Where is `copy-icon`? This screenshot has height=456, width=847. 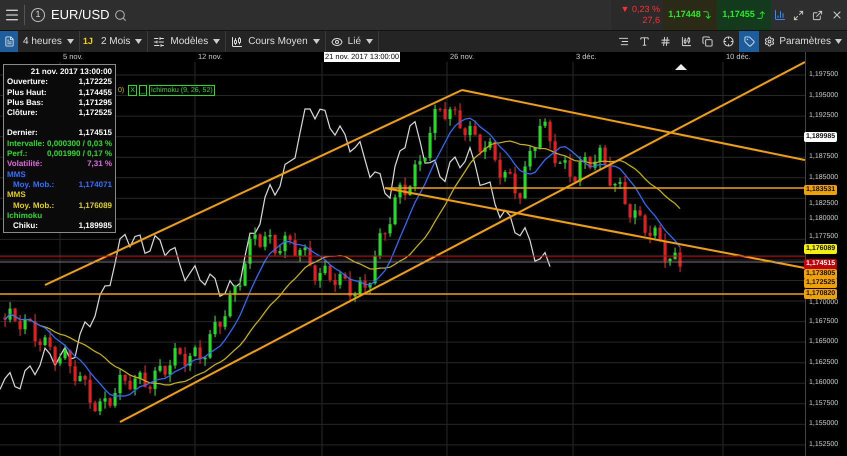 copy-icon is located at coordinates (708, 41).